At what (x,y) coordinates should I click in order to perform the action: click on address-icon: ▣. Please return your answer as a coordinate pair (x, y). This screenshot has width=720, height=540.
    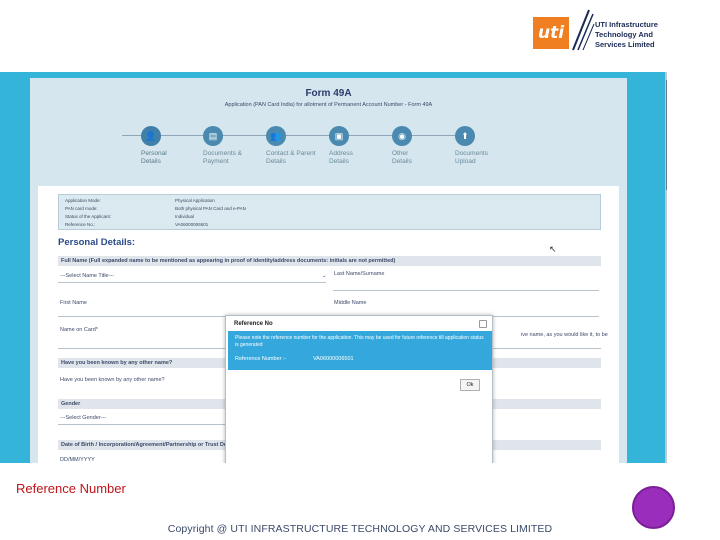
    Looking at the image, I should click on (339, 136).